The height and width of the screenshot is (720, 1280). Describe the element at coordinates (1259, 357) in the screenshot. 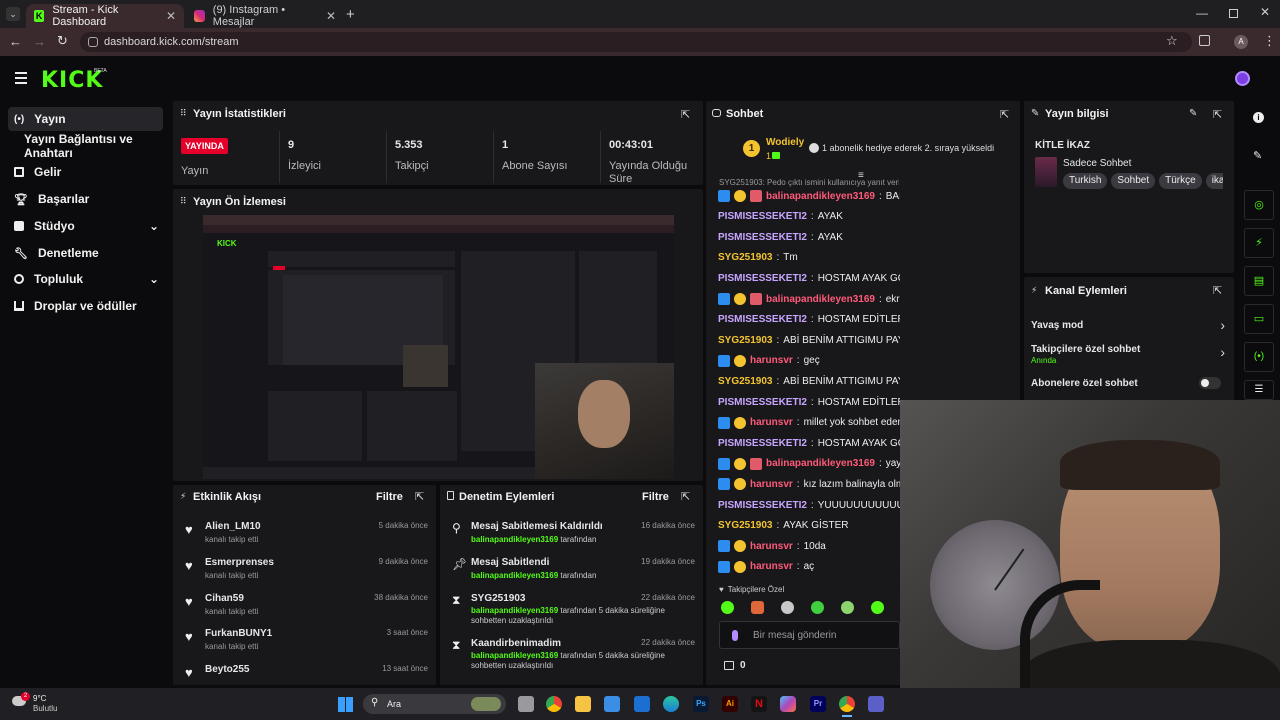

I see `rail-button-broadcast: (•)` at that location.